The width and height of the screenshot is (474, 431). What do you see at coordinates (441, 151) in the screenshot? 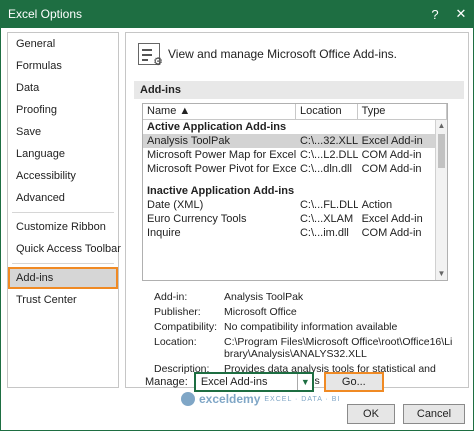
I see `scroll-thumb` at bounding box center [441, 151].